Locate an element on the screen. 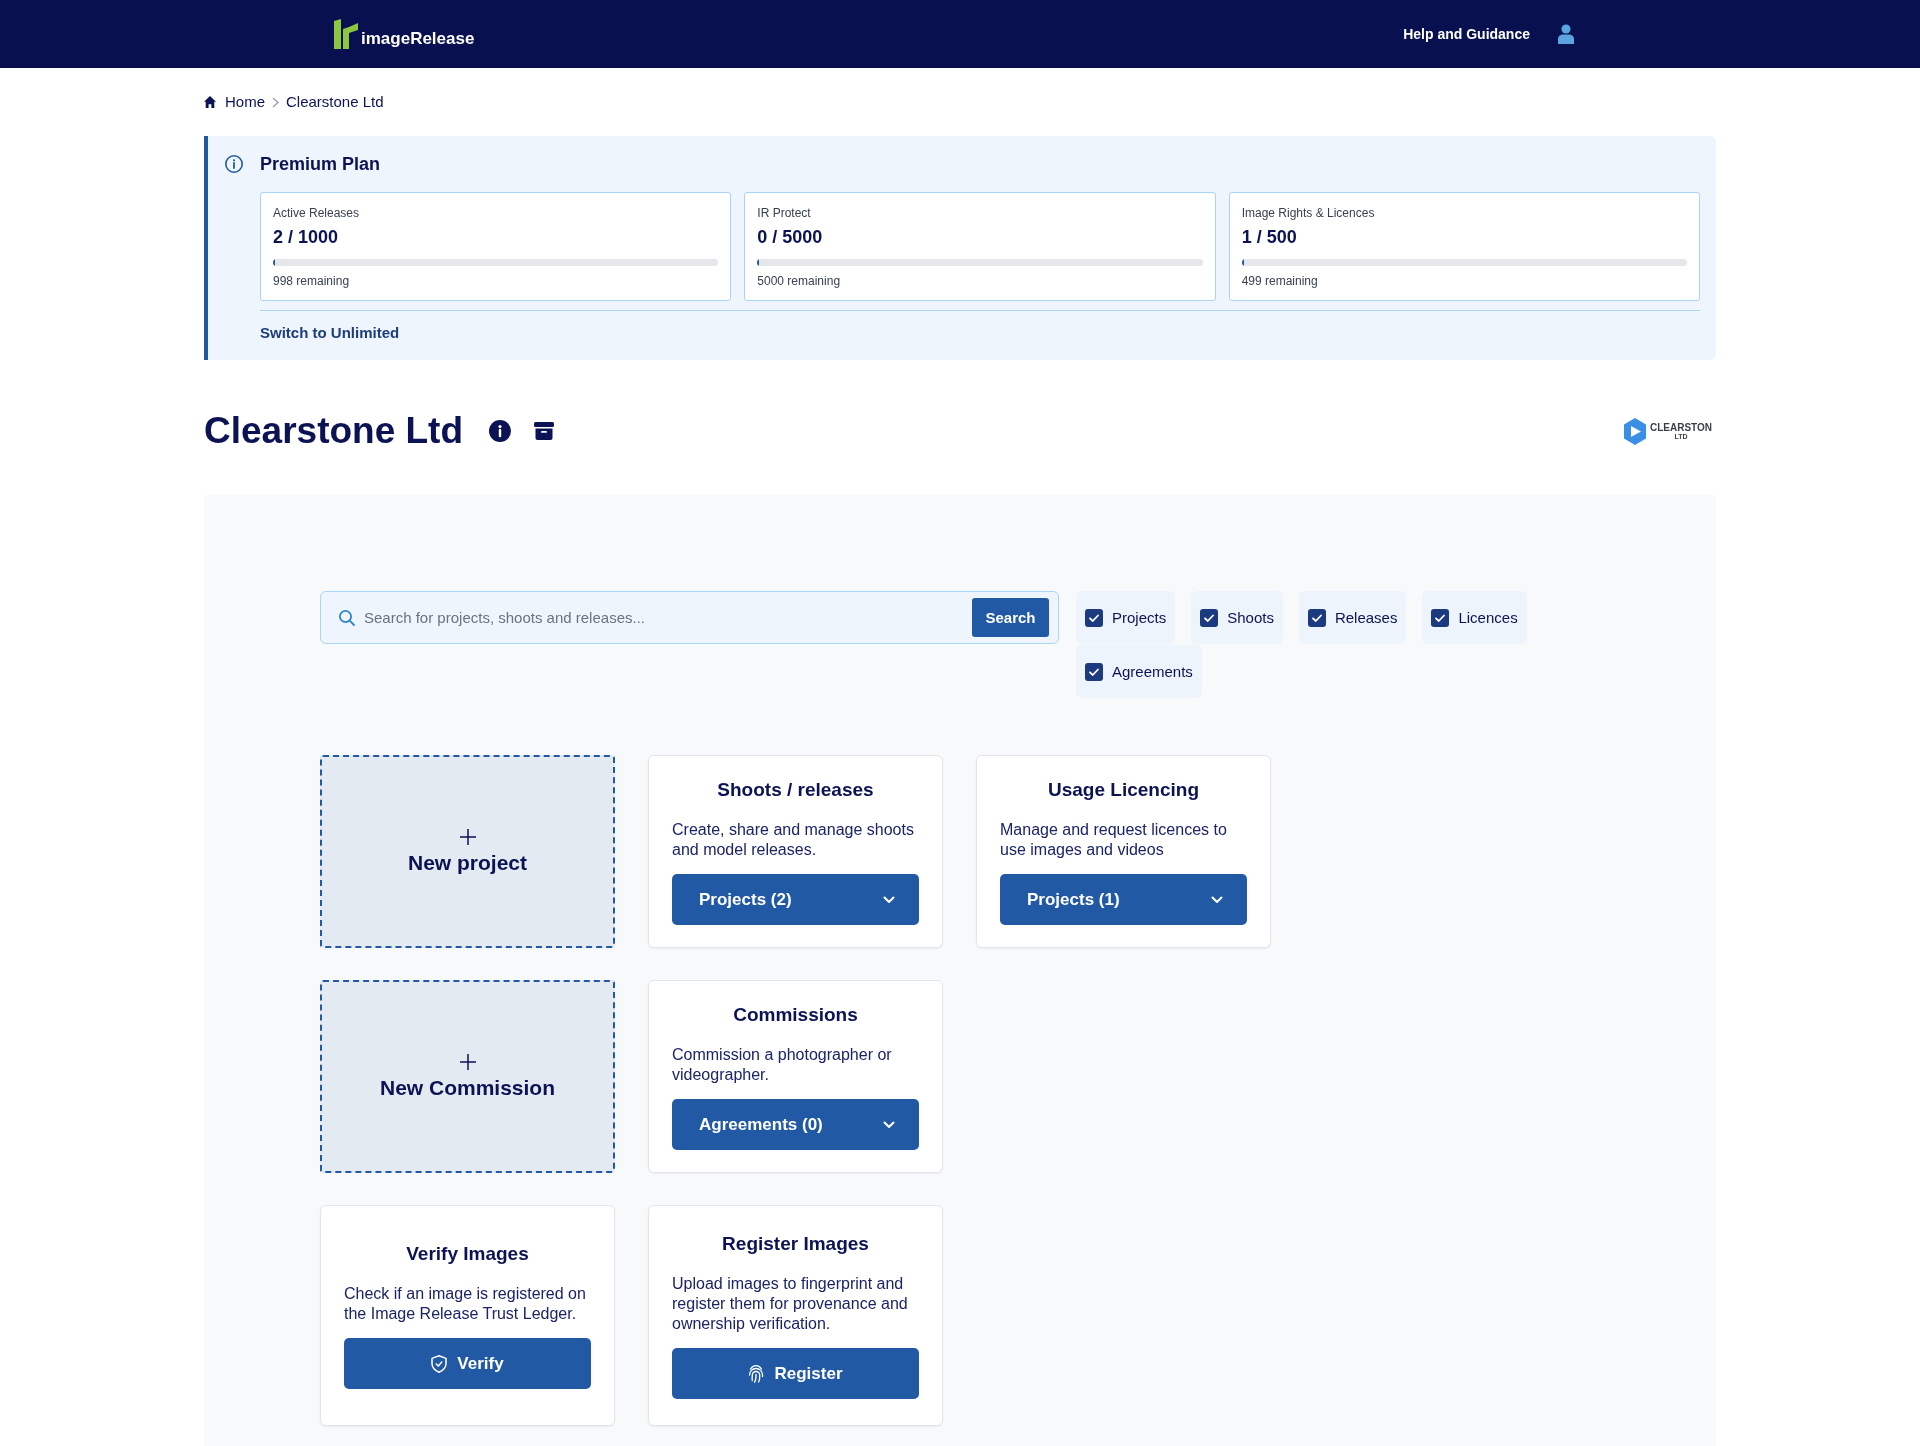 The image size is (1920, 1446). shield-check-icon is located at coordinates (439, 1363).